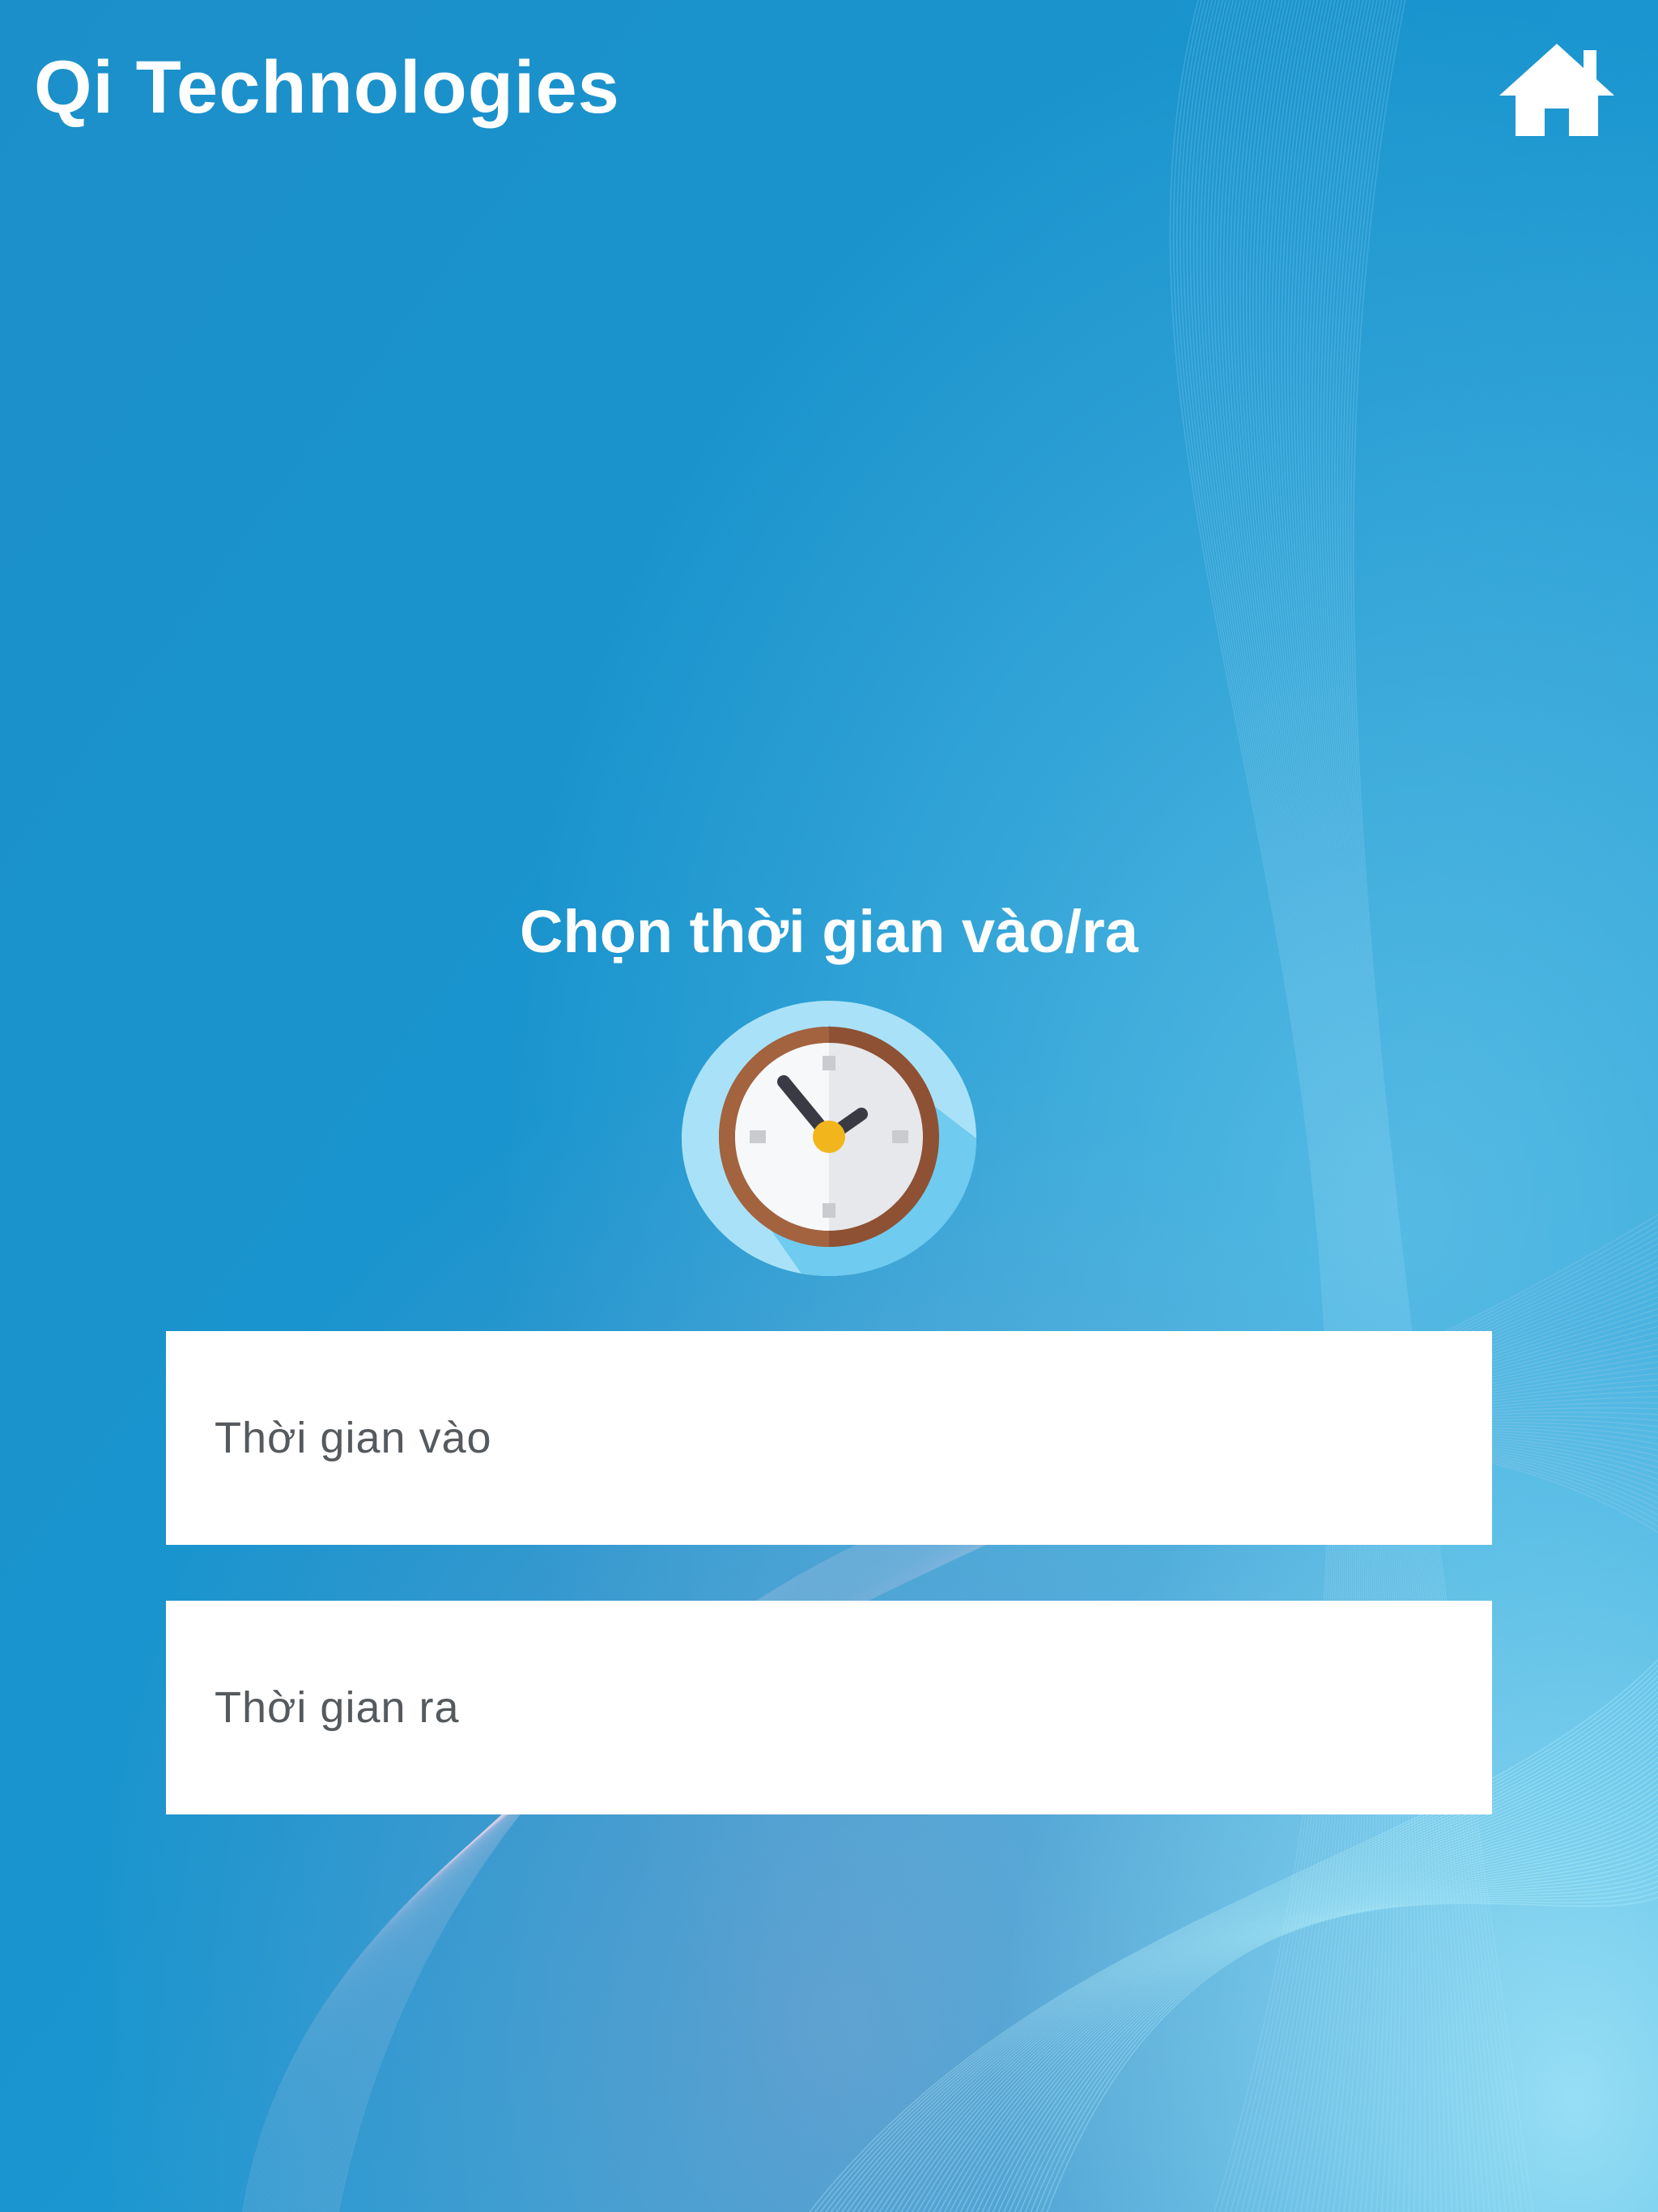 The height and width of the screenshot is (2212, 1658). I want to click on time-out-placeholder: Thời gian ra, so click(337, 1708).